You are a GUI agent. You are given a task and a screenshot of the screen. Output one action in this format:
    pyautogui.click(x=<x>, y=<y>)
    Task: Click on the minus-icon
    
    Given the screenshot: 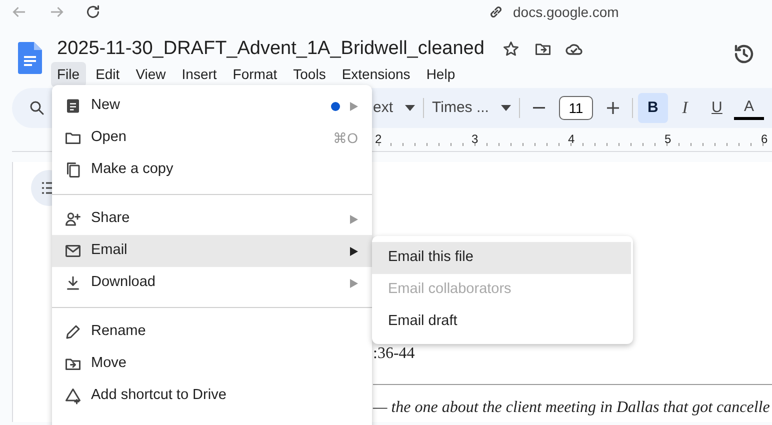 What is the action you would take?
    pyautogui.click(x=538, y=107)
    